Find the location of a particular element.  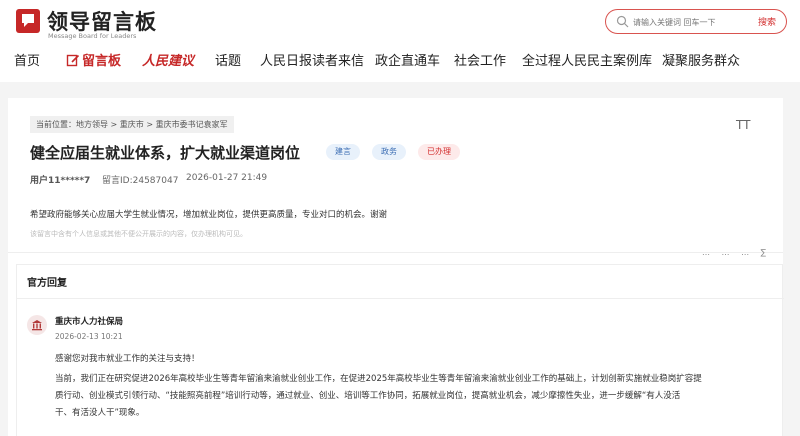

post-actions: … … … ∑ is located at coordinates (729, 252).